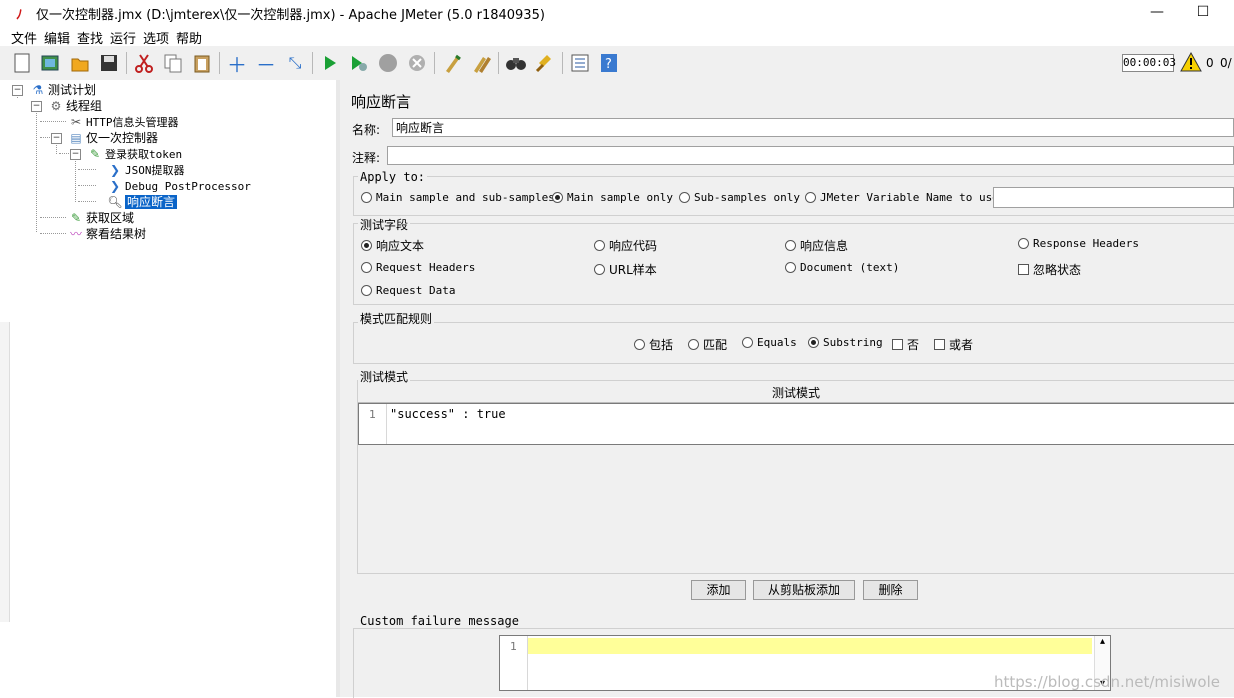 This screenshot has width=1234, height=698. What do you see at coordinates (142, 202) in the screenshot?
I see `tree-item-response-assertion: 🔍︎ 响应断言` at bounding box center [142, 202].